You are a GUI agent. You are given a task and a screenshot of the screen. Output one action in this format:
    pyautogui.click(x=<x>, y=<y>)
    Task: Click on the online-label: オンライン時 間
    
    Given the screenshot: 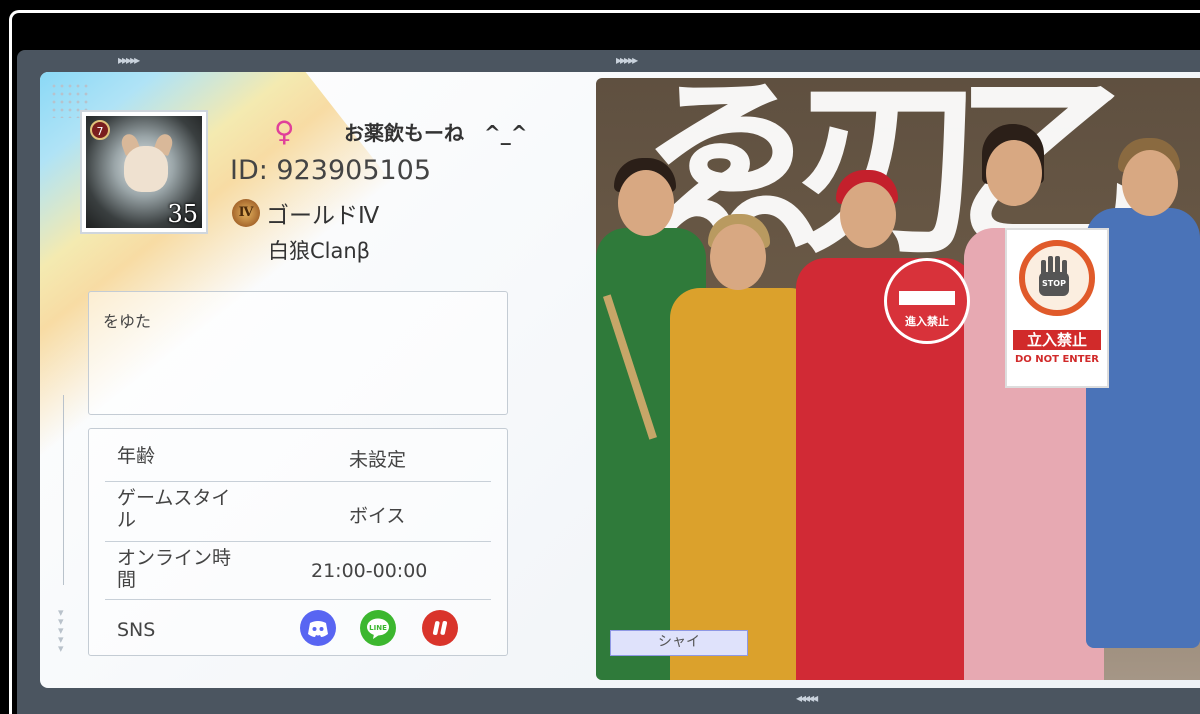 What is the action you would take?
    pyautogui.click(x=174, y=569)
    